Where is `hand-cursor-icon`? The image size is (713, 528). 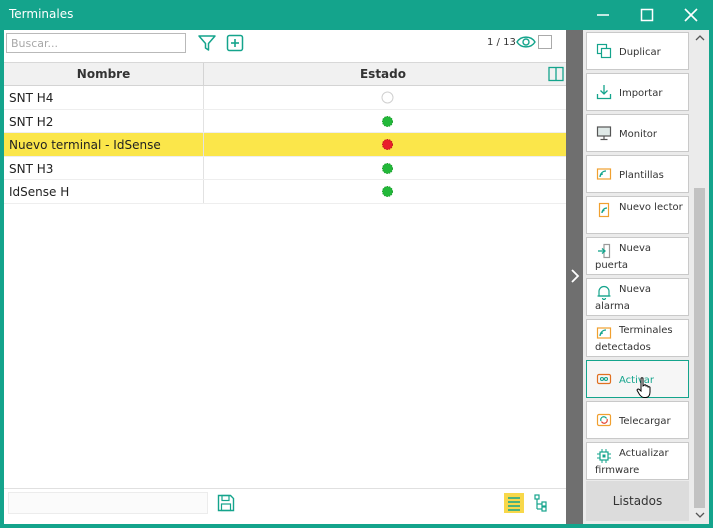 hand-cursor-icon is located at coordinates (643, 387).